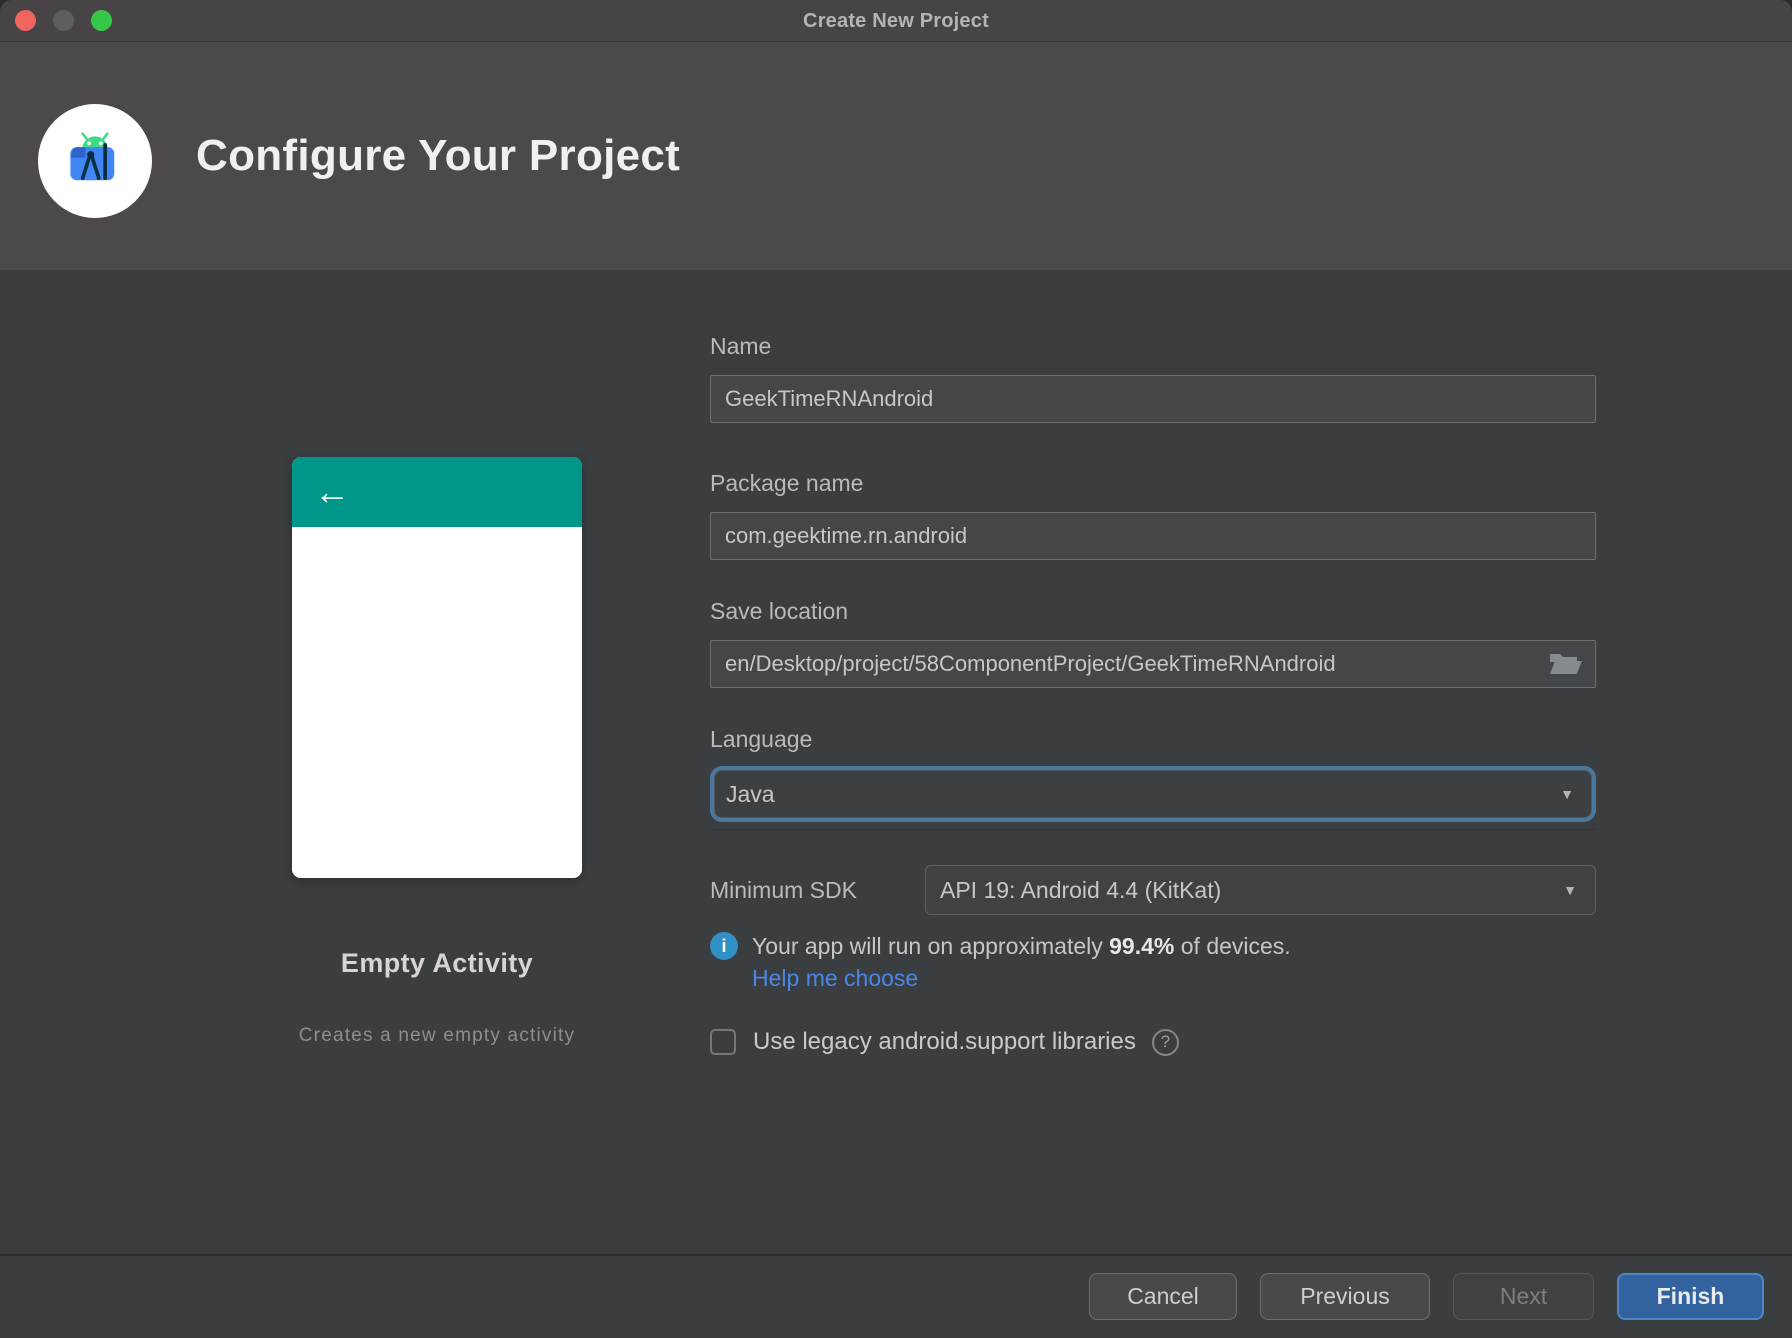 This screenshot has width=1792, height=1338. What do you see at coordinates (332, 491) in the screenshot?
I see `back-arrow-icon: ←` at bounding box center [332, 491].